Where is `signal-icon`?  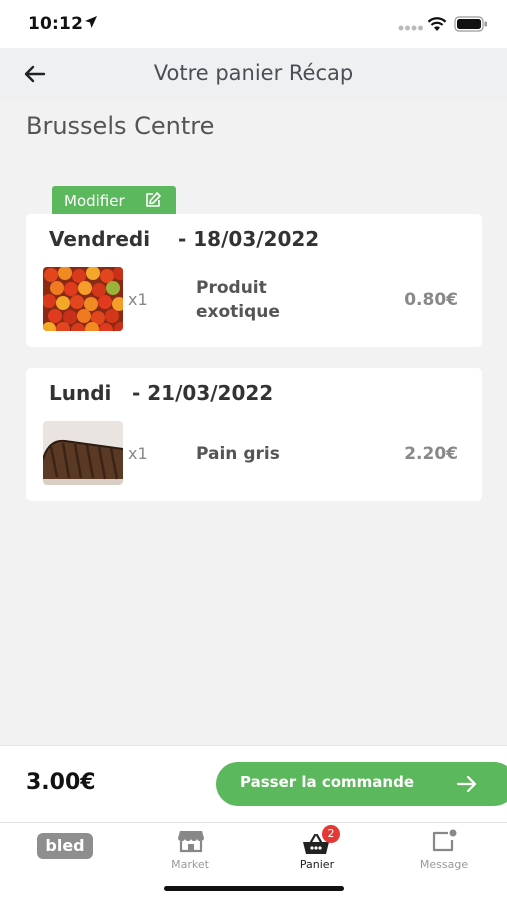
signal-icon is located at coordinates (410, 28).